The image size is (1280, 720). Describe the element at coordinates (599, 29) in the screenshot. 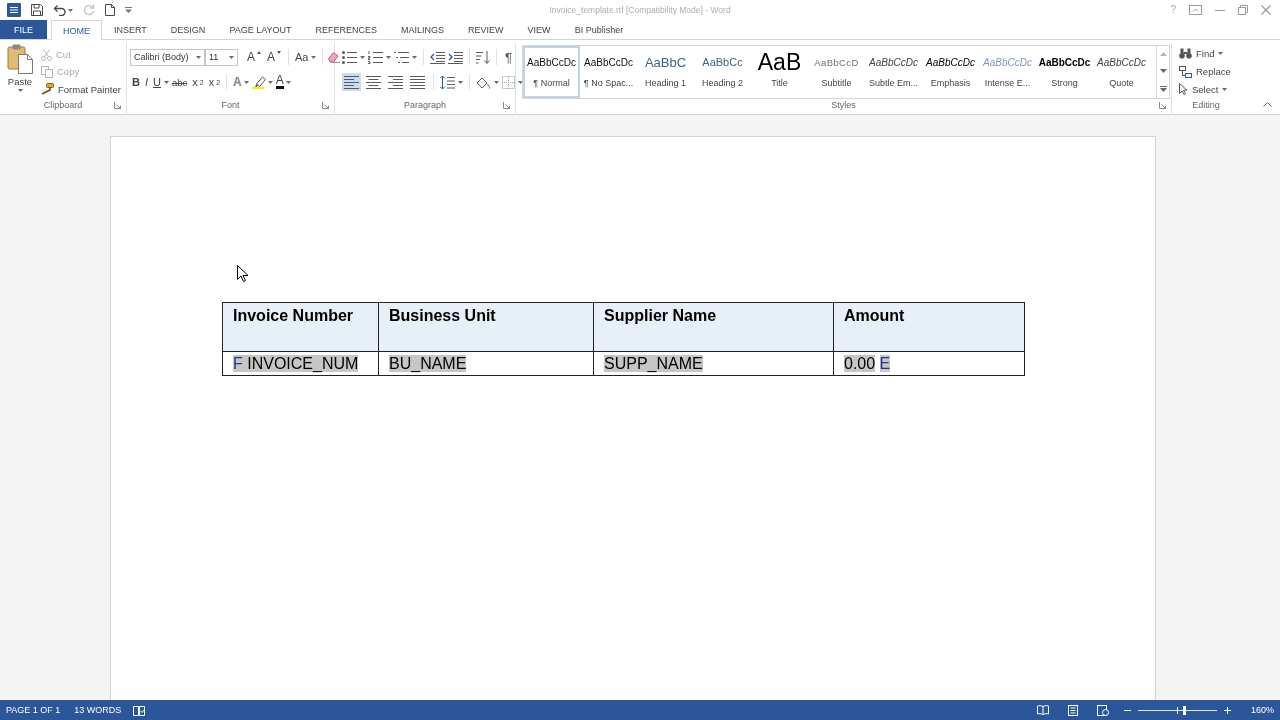

I see `ribbon-tab: BI Publisher` at that location.